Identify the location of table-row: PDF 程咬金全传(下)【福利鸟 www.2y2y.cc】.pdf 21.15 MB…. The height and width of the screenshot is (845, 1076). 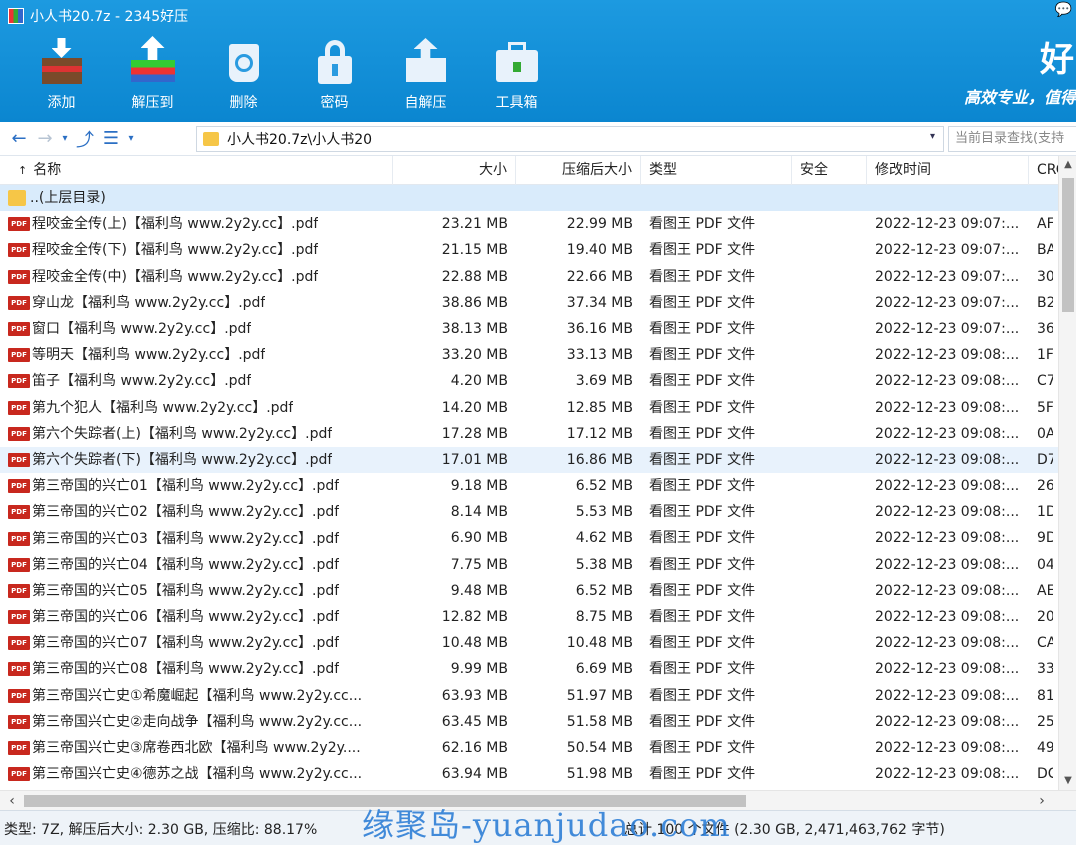
(538, 250).